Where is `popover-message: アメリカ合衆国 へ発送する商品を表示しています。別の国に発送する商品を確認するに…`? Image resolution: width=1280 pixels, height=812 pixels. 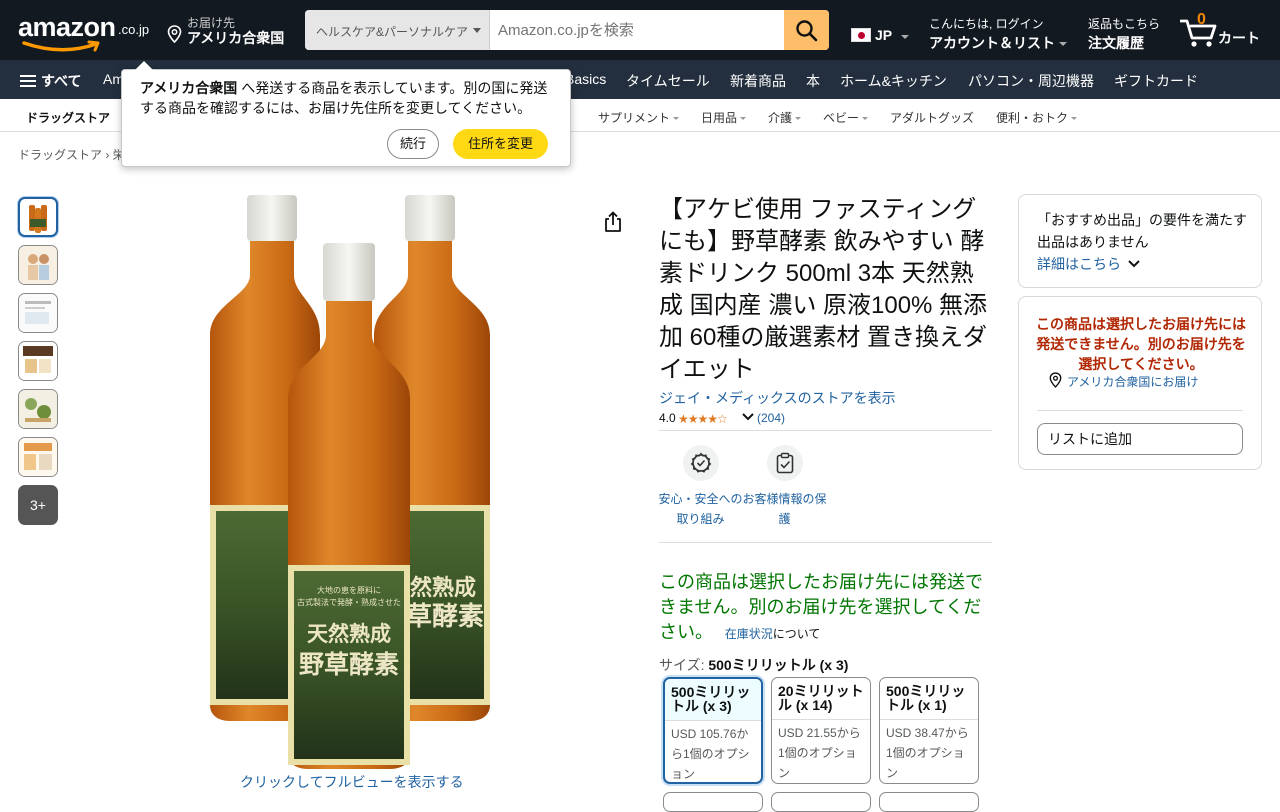 popover-message: アメリカ合衆国 へ発送する商品を表示しています。別の国に発送する商品を確認するに… is located at coordinates (350, 98).